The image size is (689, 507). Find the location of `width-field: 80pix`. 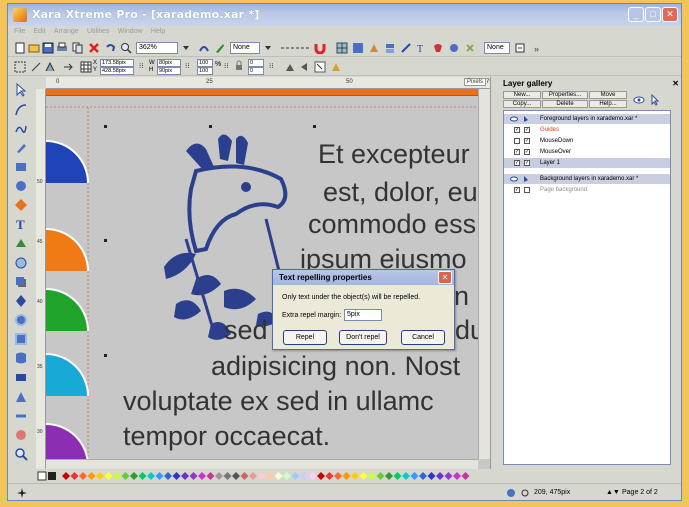

width-field: 80pix is located at coordinates (169, 63).